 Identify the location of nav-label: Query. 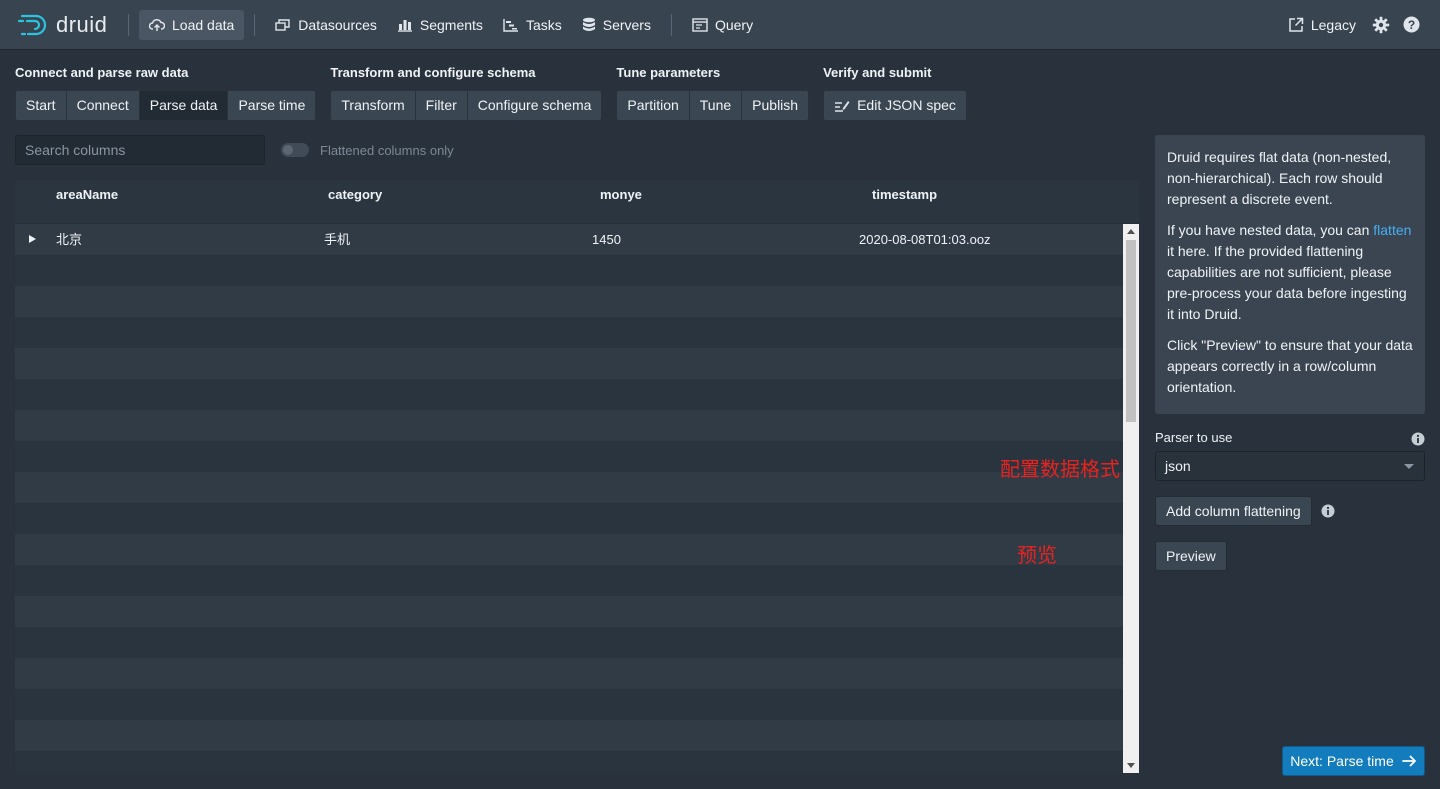
(734, 24).